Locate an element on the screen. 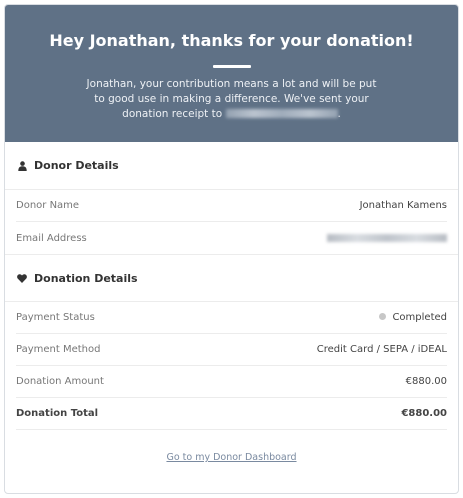  donor-details-title: Donor Details is located at coordinates (76, 165).